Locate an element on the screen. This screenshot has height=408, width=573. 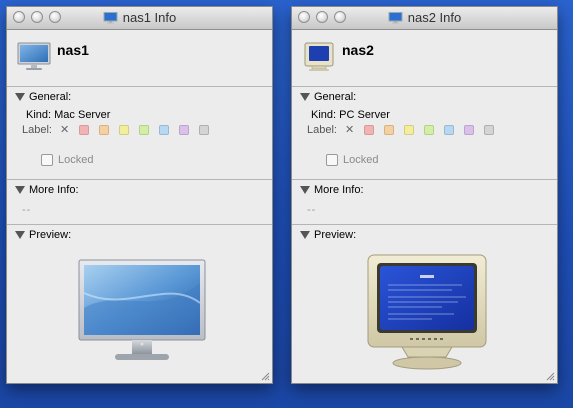
kind-row: Kind: PC Server is located at coordinates (350, 115).